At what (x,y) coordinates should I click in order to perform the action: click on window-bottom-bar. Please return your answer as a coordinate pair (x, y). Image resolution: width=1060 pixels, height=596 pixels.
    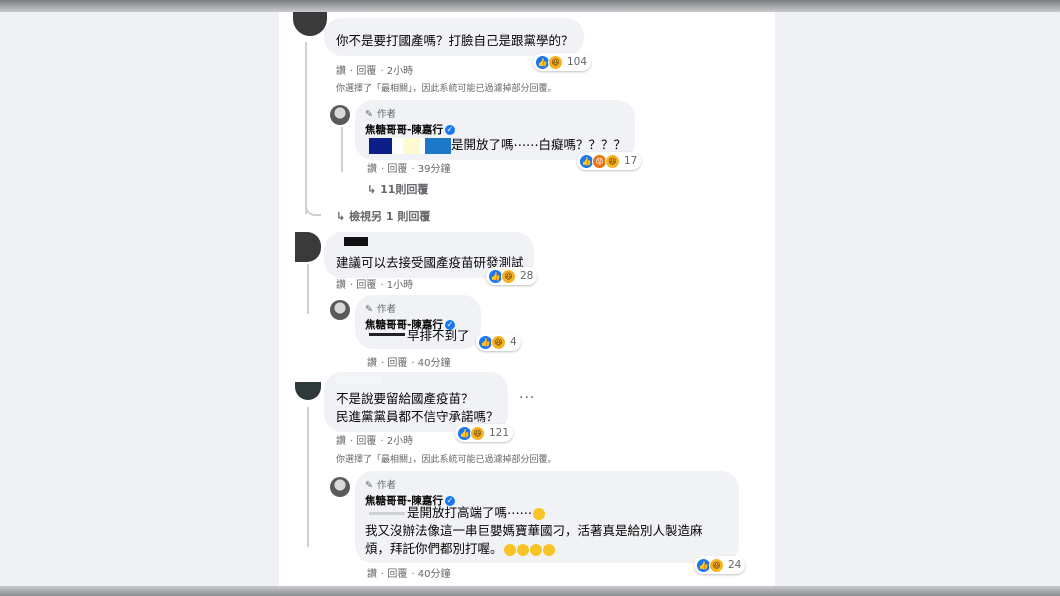
    Looking at the image, I should click on (530, 591).